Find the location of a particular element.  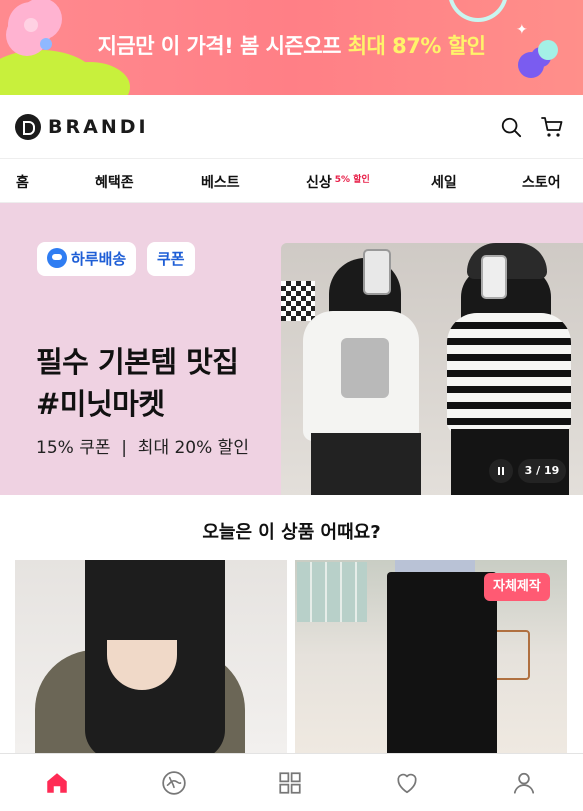

hero-title-line1: 필수 기본템 맛집 is located at coordinates (137, 362).